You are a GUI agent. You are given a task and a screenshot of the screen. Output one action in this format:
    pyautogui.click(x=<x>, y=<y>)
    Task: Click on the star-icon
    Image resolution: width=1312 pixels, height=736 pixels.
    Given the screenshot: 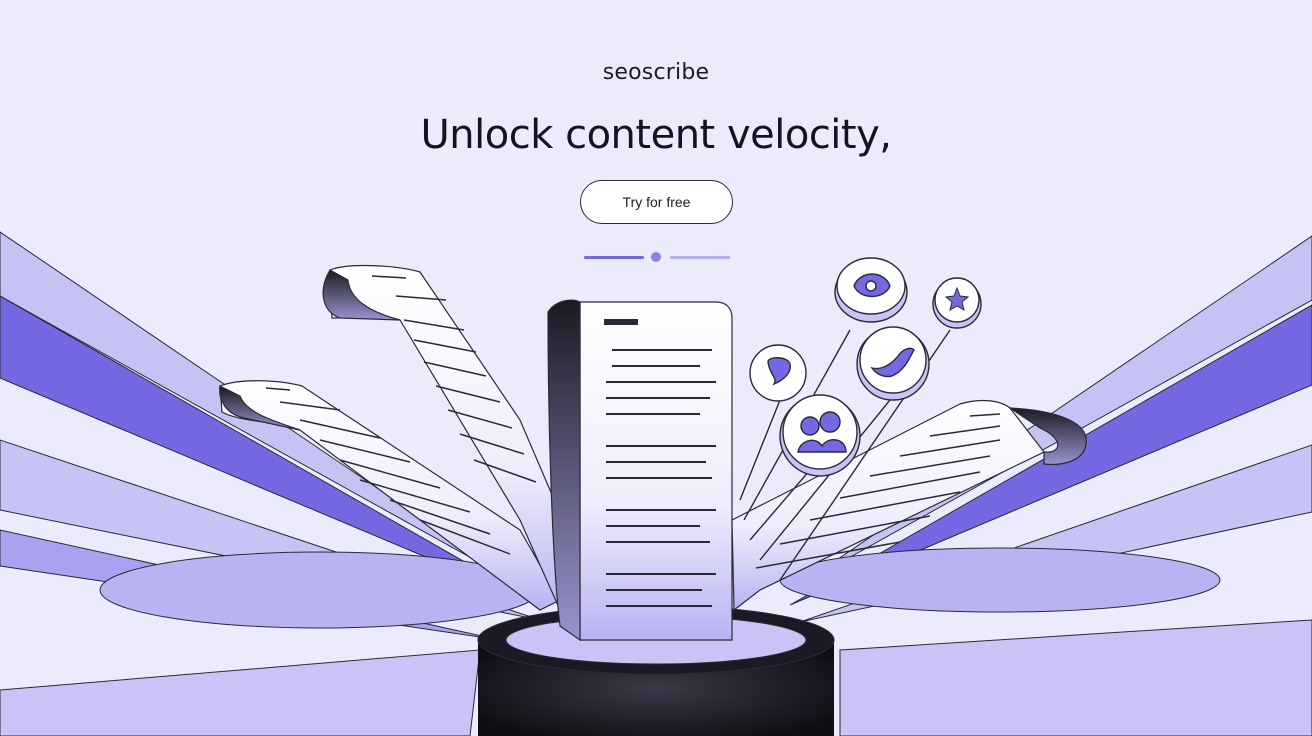 What is the action you would take?
    pyautogui.click(x=957, y=303)
    